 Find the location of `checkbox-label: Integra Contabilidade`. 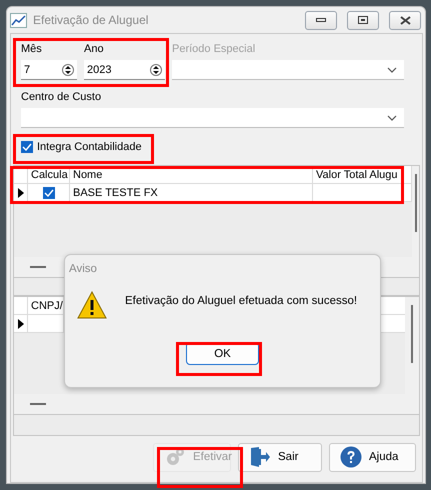

checkbox-label: Integra Contabilidade is located at coordinates (89, 147).